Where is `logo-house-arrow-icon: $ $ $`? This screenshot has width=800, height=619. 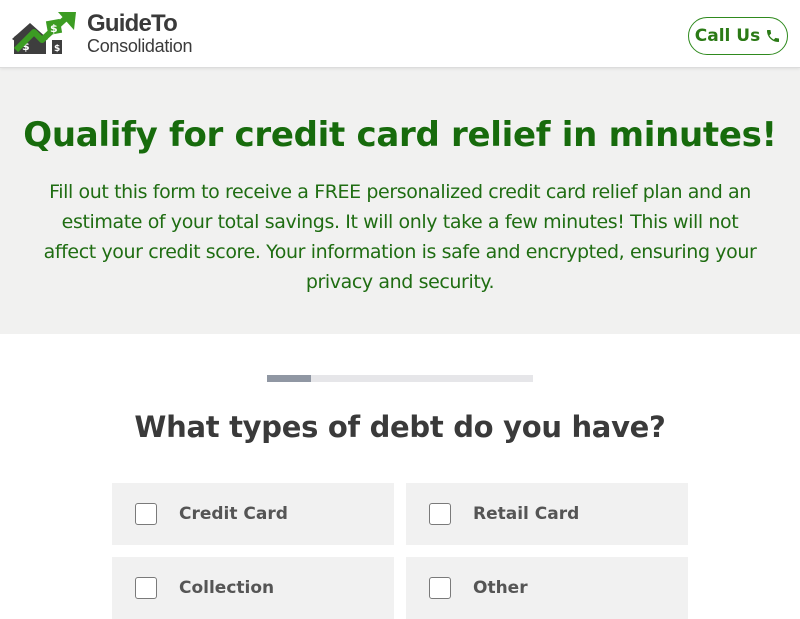 logo-house-arrow-icon: $ $ $ is located at coordinates (44, 33).